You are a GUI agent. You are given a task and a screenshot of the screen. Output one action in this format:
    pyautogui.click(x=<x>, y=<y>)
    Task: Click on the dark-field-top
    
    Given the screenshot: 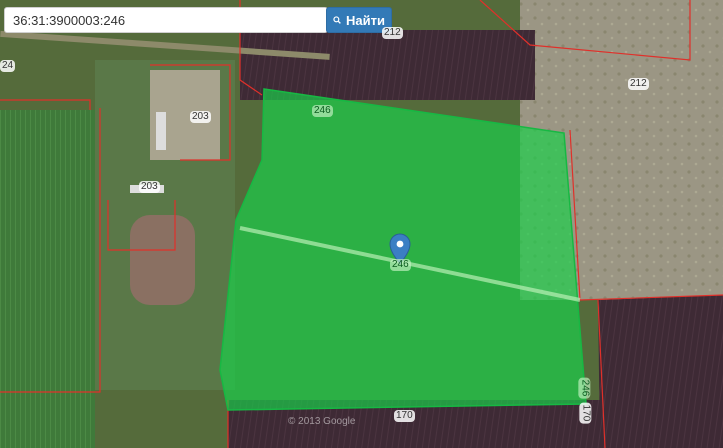 What is the action you would take?
    pyautogui.click(x=387, y=65)
    